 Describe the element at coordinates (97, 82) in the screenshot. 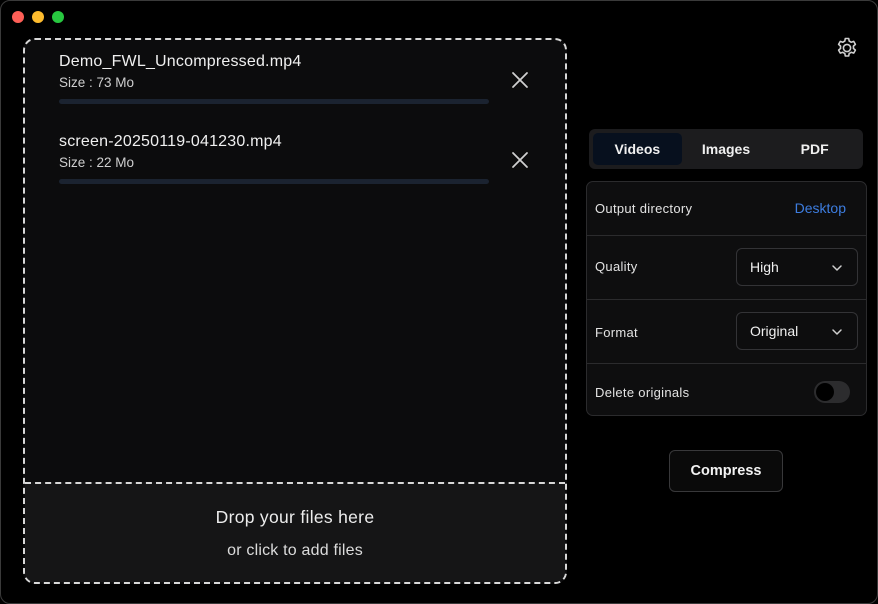

I see `file-size: Size : 73 Mo` at that location.